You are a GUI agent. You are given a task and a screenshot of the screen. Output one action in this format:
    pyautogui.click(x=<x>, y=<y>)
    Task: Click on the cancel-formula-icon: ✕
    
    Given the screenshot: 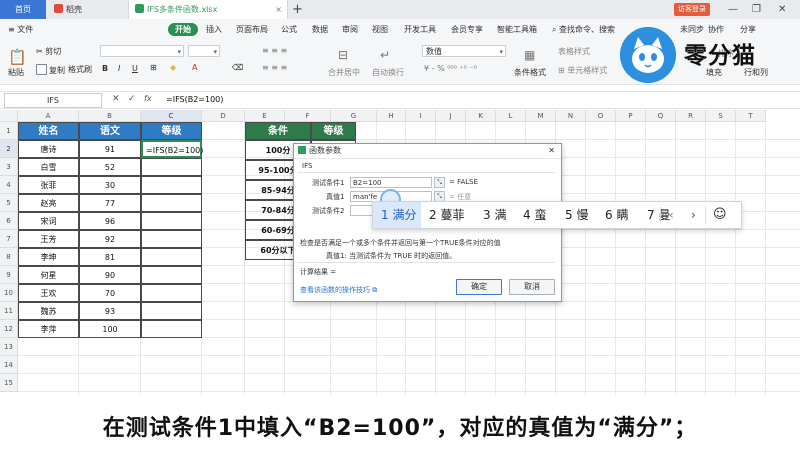 What is the action you would take?
    pyautogui.click(x=116, y=99)
    